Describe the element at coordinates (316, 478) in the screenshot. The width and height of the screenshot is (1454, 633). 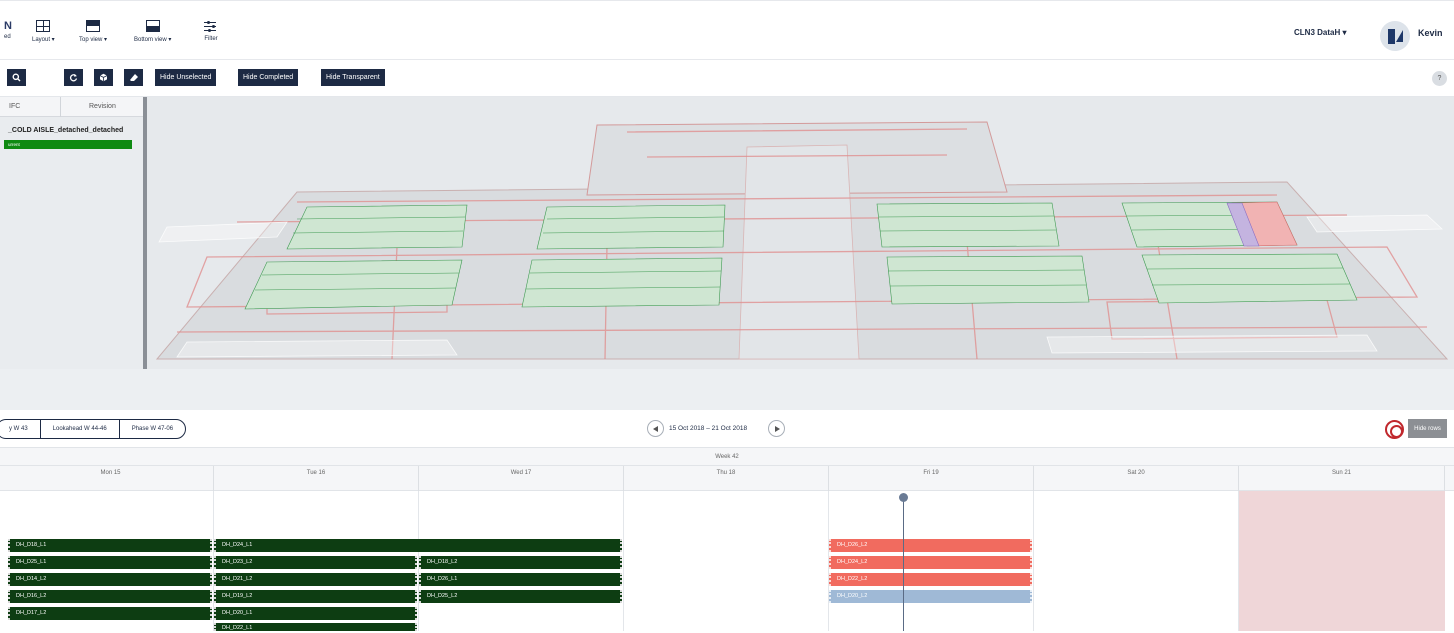
I see `day-header-tue: Tue 16` at that location.